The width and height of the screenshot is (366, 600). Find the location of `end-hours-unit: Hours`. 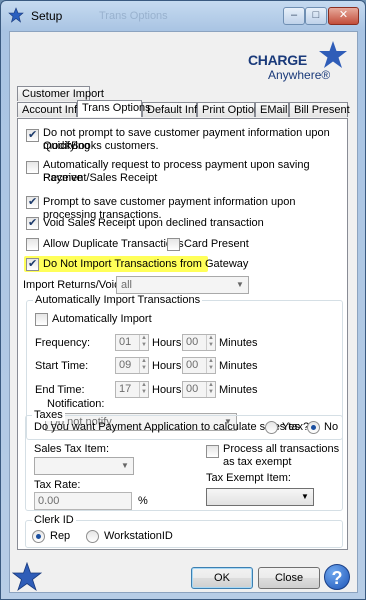

end-hours-unit: Hours is located at coordinates (167, 390).